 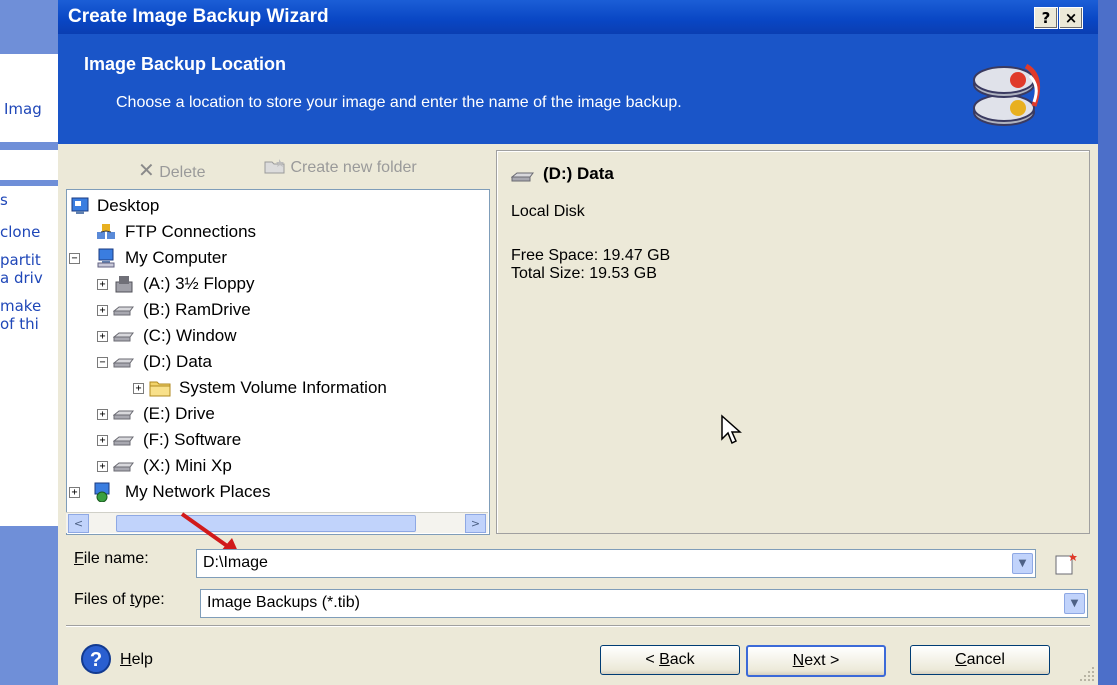 What do you see at coordinates (1087, 674) in the screenshot?
I see `resize-grip-icon` at bounding box center [1087, 674].